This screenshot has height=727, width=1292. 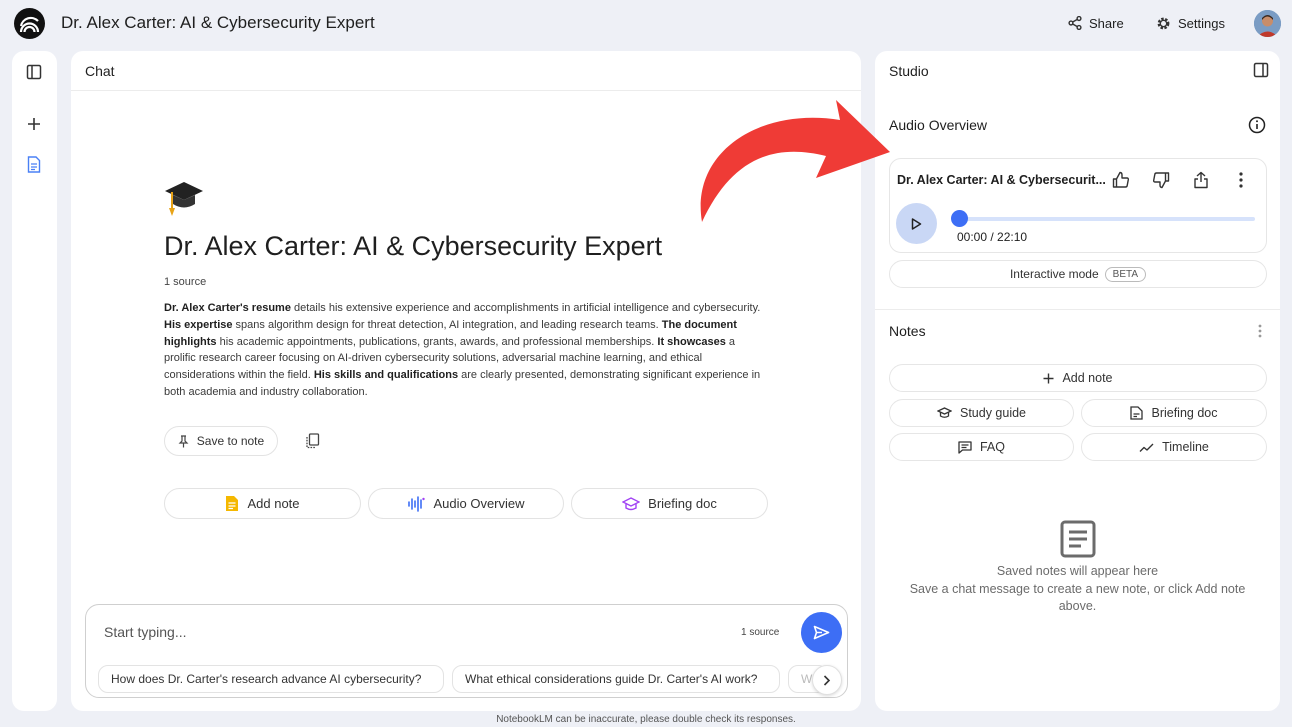 I want to click on suggestions-next-button, so click(x=827, y=680).